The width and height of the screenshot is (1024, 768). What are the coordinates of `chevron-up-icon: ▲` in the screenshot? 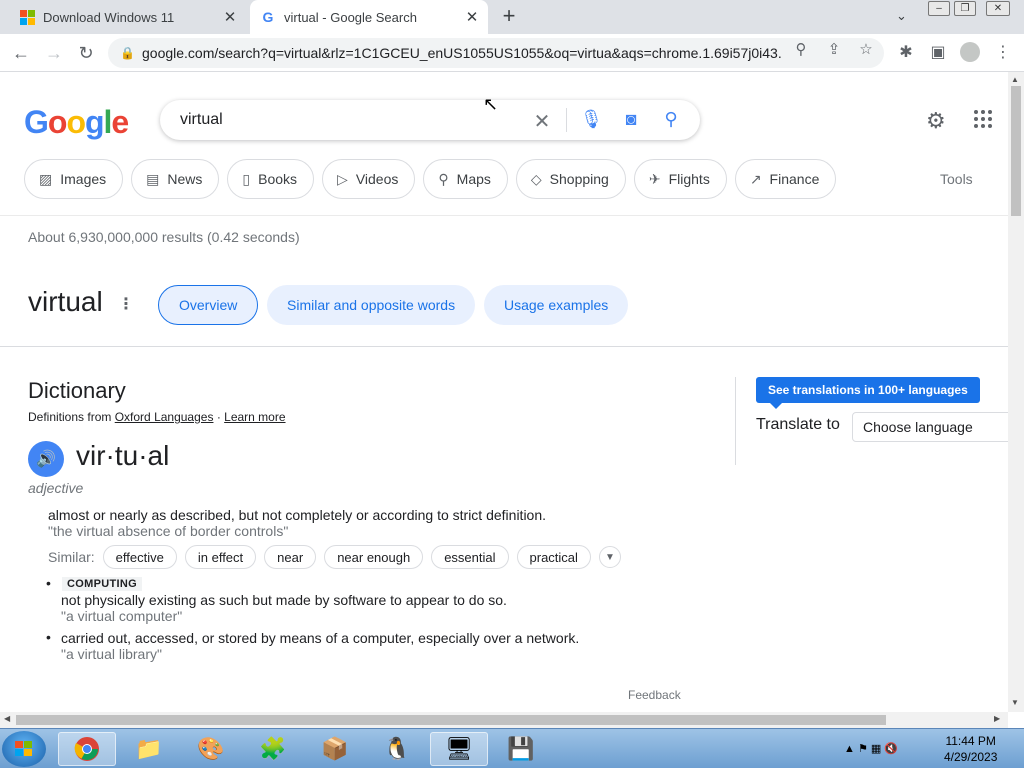 It's located at (849, 749).